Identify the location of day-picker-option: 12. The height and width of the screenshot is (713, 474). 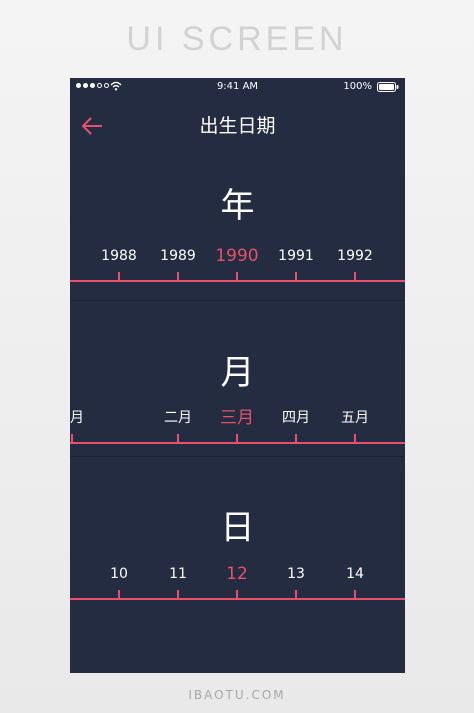
(237, 574).